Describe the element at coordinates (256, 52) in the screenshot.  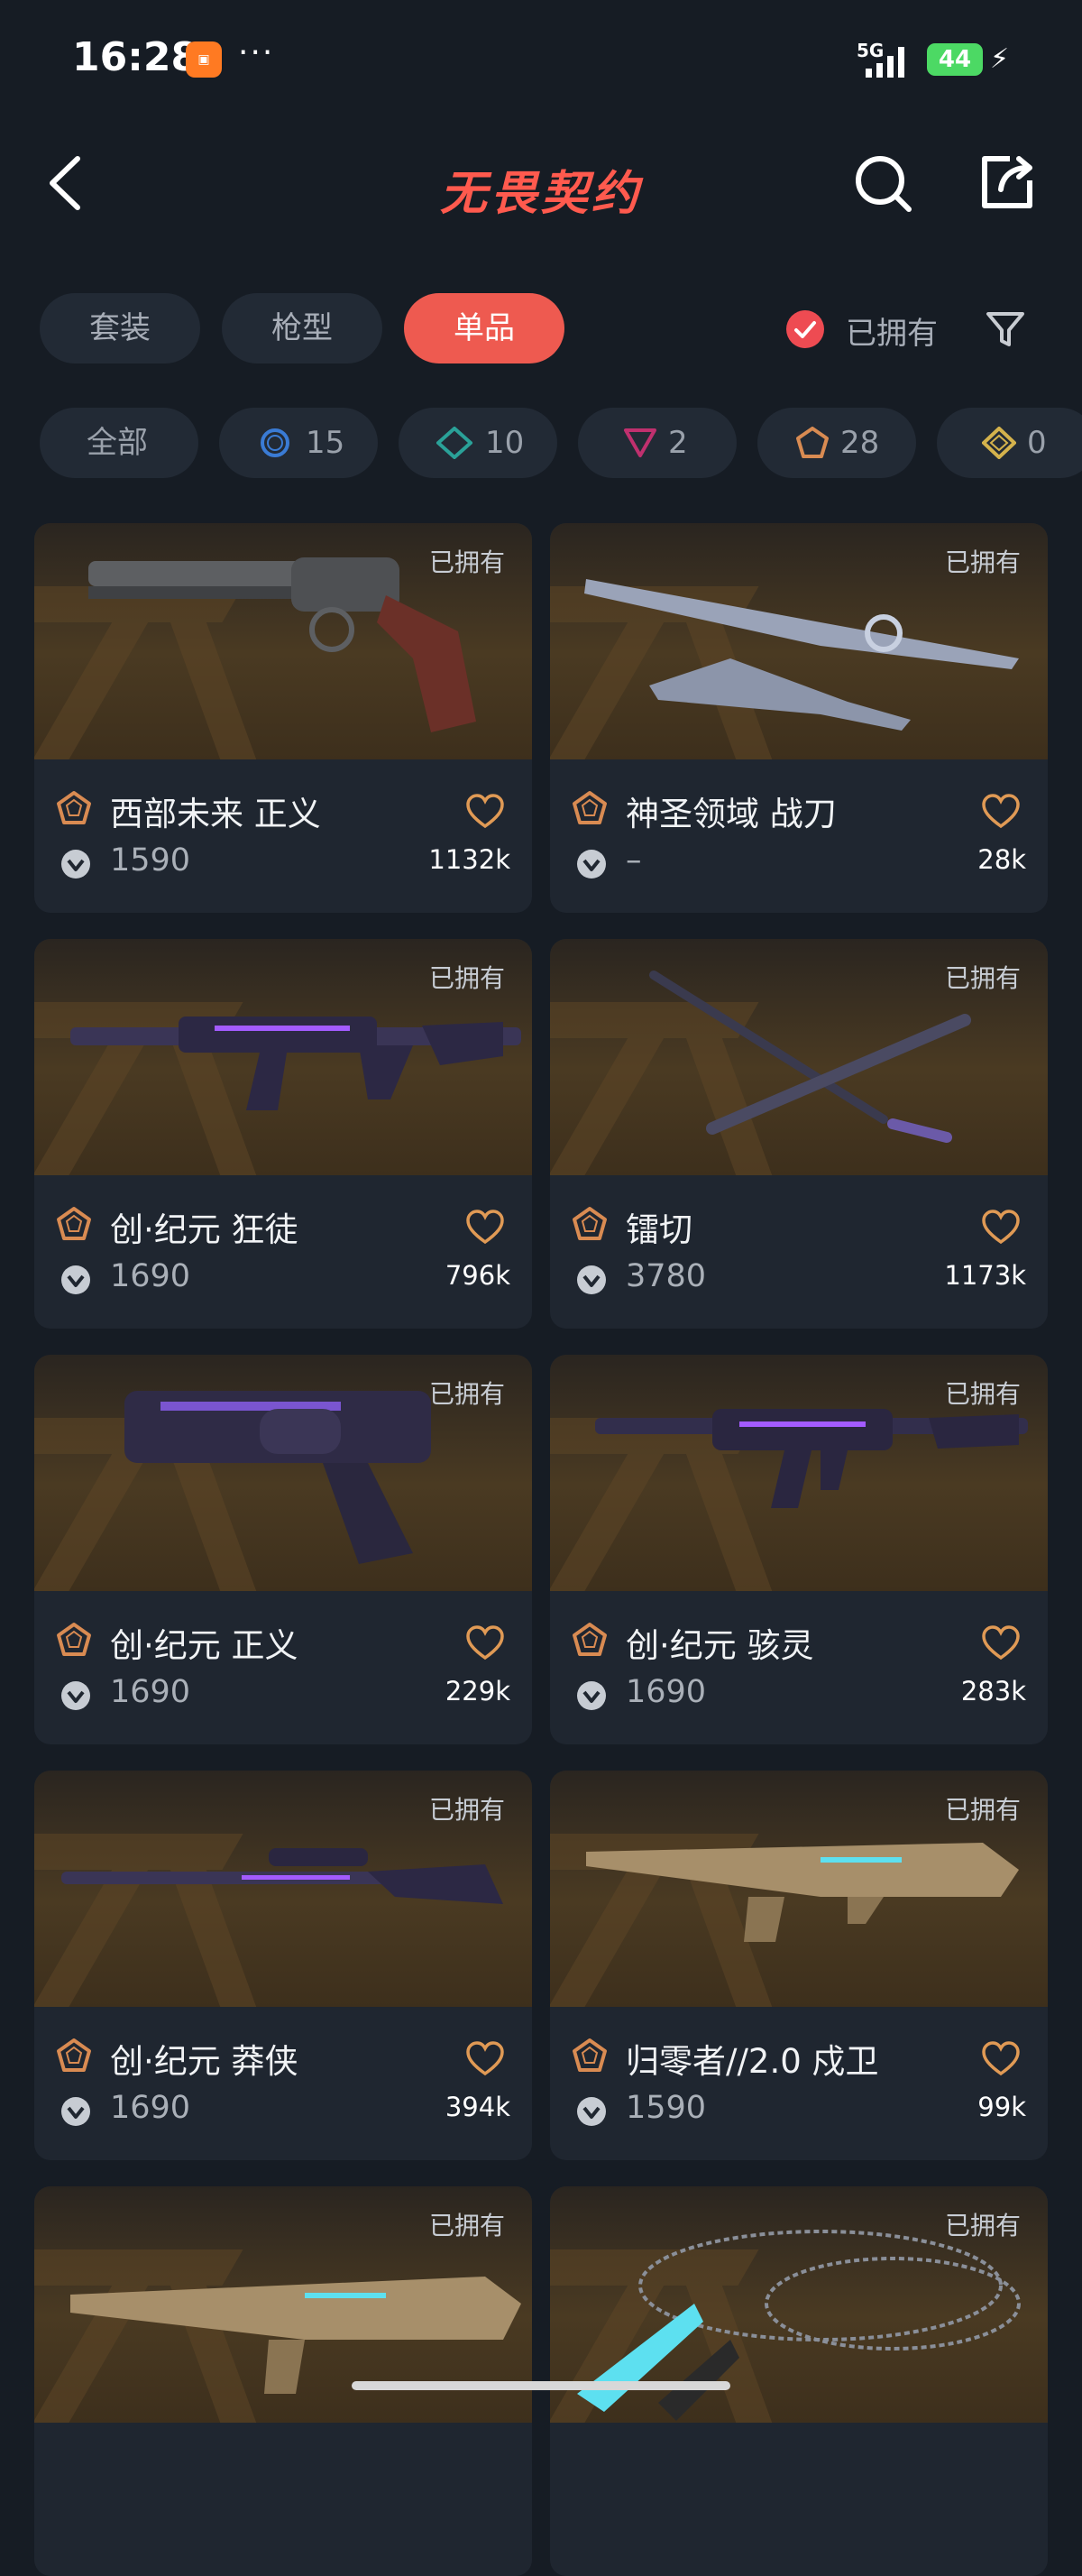
I see `more-notifications-icon: ···` at that location.